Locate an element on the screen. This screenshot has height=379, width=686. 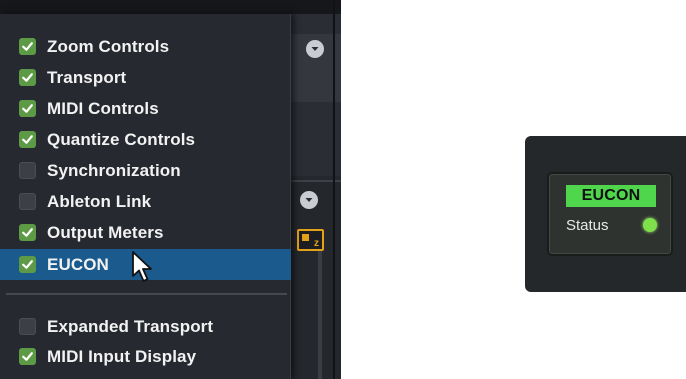
eucon-status-box: EUCON Status is located at coordinates (610, 214).